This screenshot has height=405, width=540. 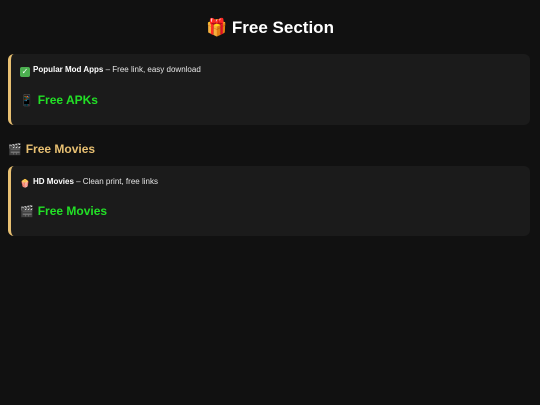 What do you see at coordinates (25, 72) in the screenshot?
I see `check-mark-icon: ✓` at bounding box center [25, 72].